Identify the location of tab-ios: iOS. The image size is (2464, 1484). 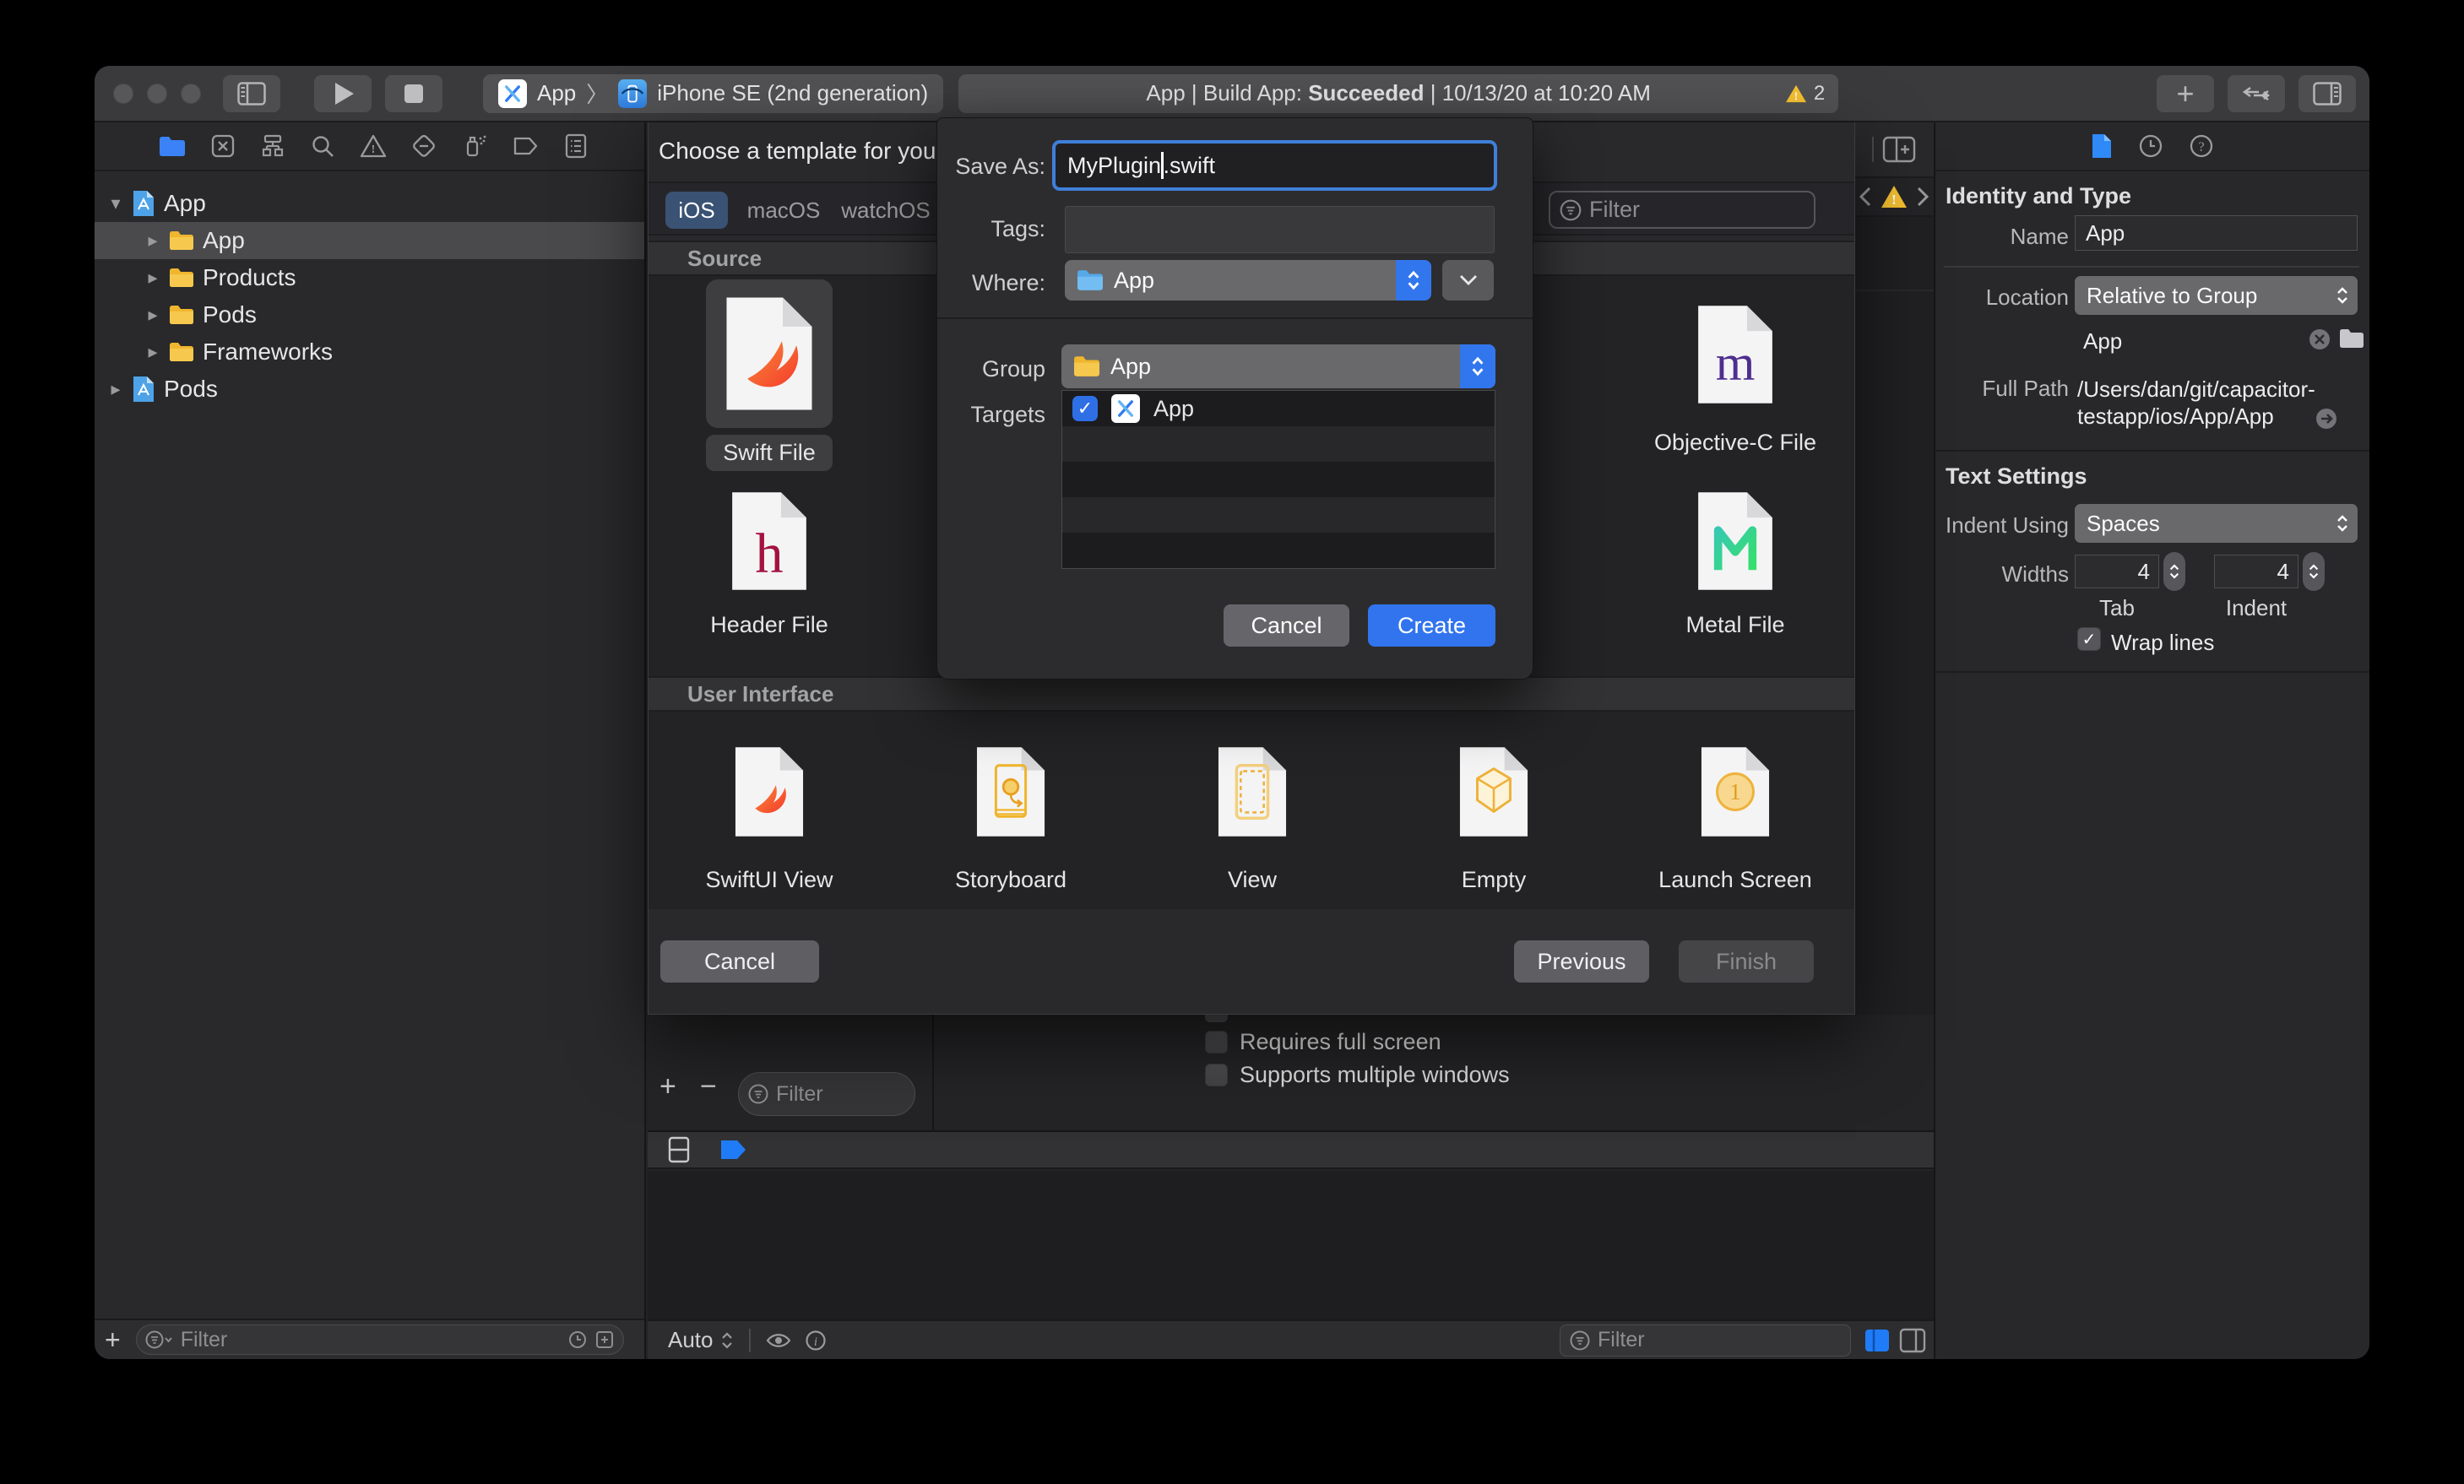
(696, 210).